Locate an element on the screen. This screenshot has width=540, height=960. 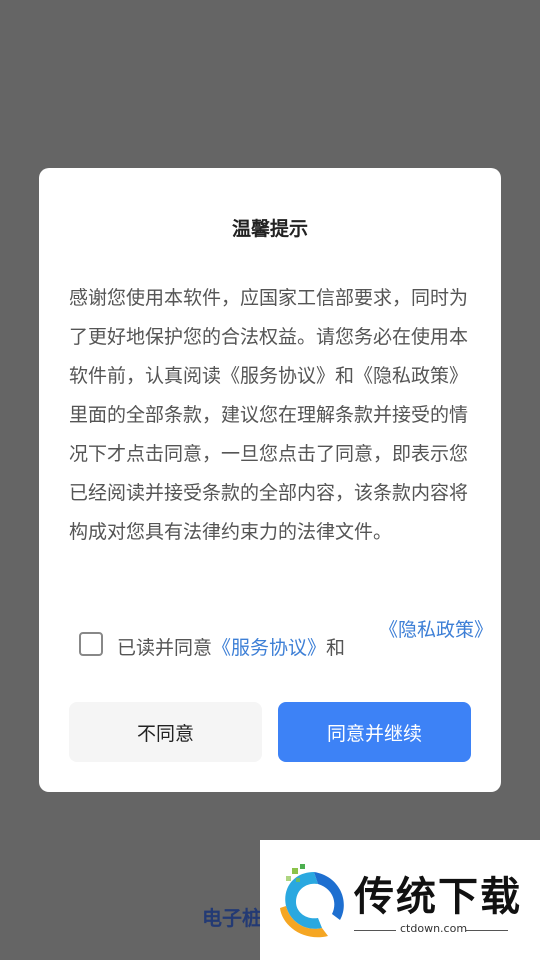
agree-checkbox is located at coordinates (91, 644).